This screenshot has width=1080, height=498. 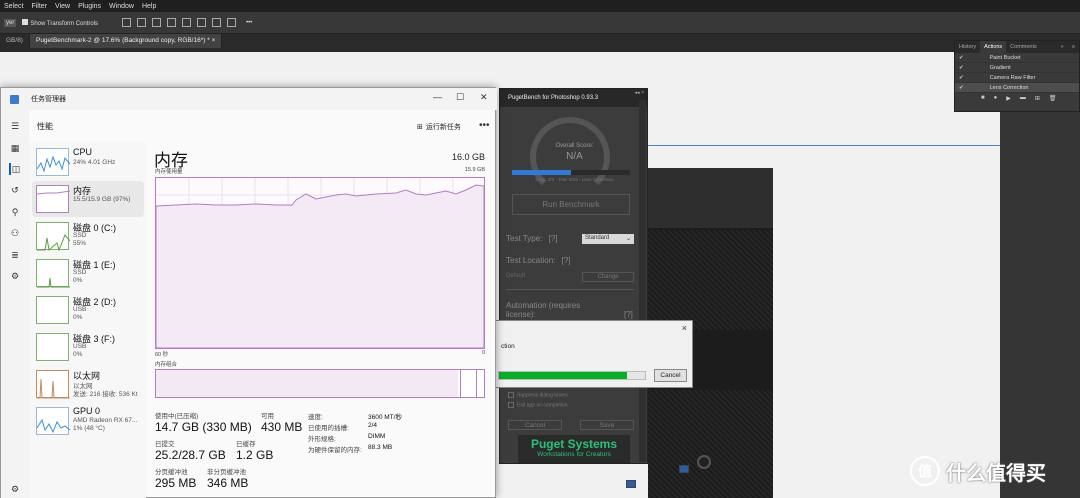 I want to click on list-item-disk0: 磁盘 0 (C:) SSD 55%, so click(x=88, y=236).